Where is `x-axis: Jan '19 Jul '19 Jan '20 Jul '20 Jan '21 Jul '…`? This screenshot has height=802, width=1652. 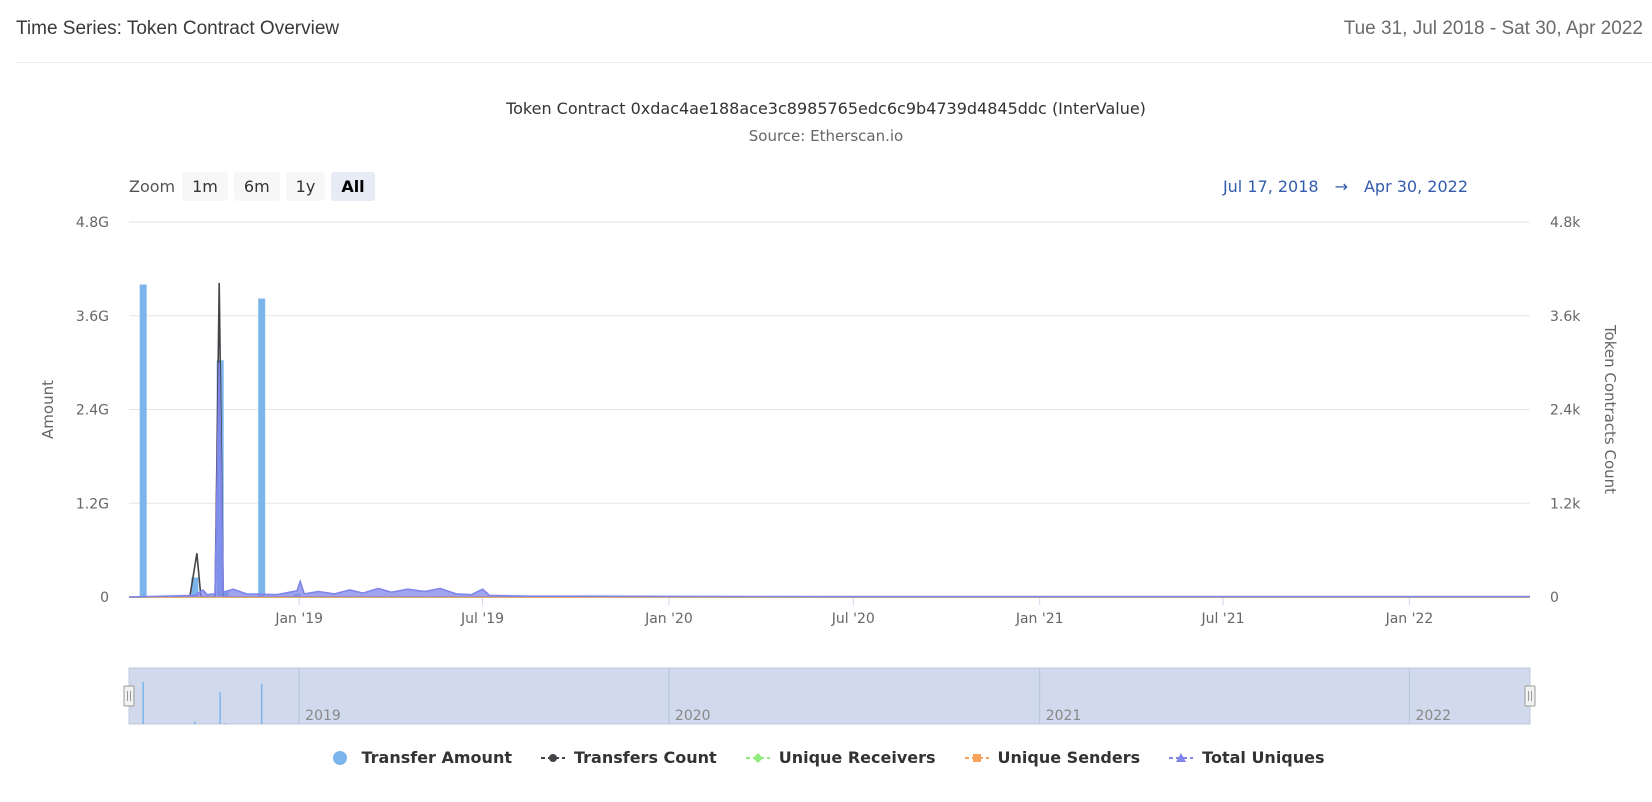 x-axis: Jan '19 Jul '19 Jan '20 Jul '20 Jan '21 Jul '… is located at coordinates (853, 612).